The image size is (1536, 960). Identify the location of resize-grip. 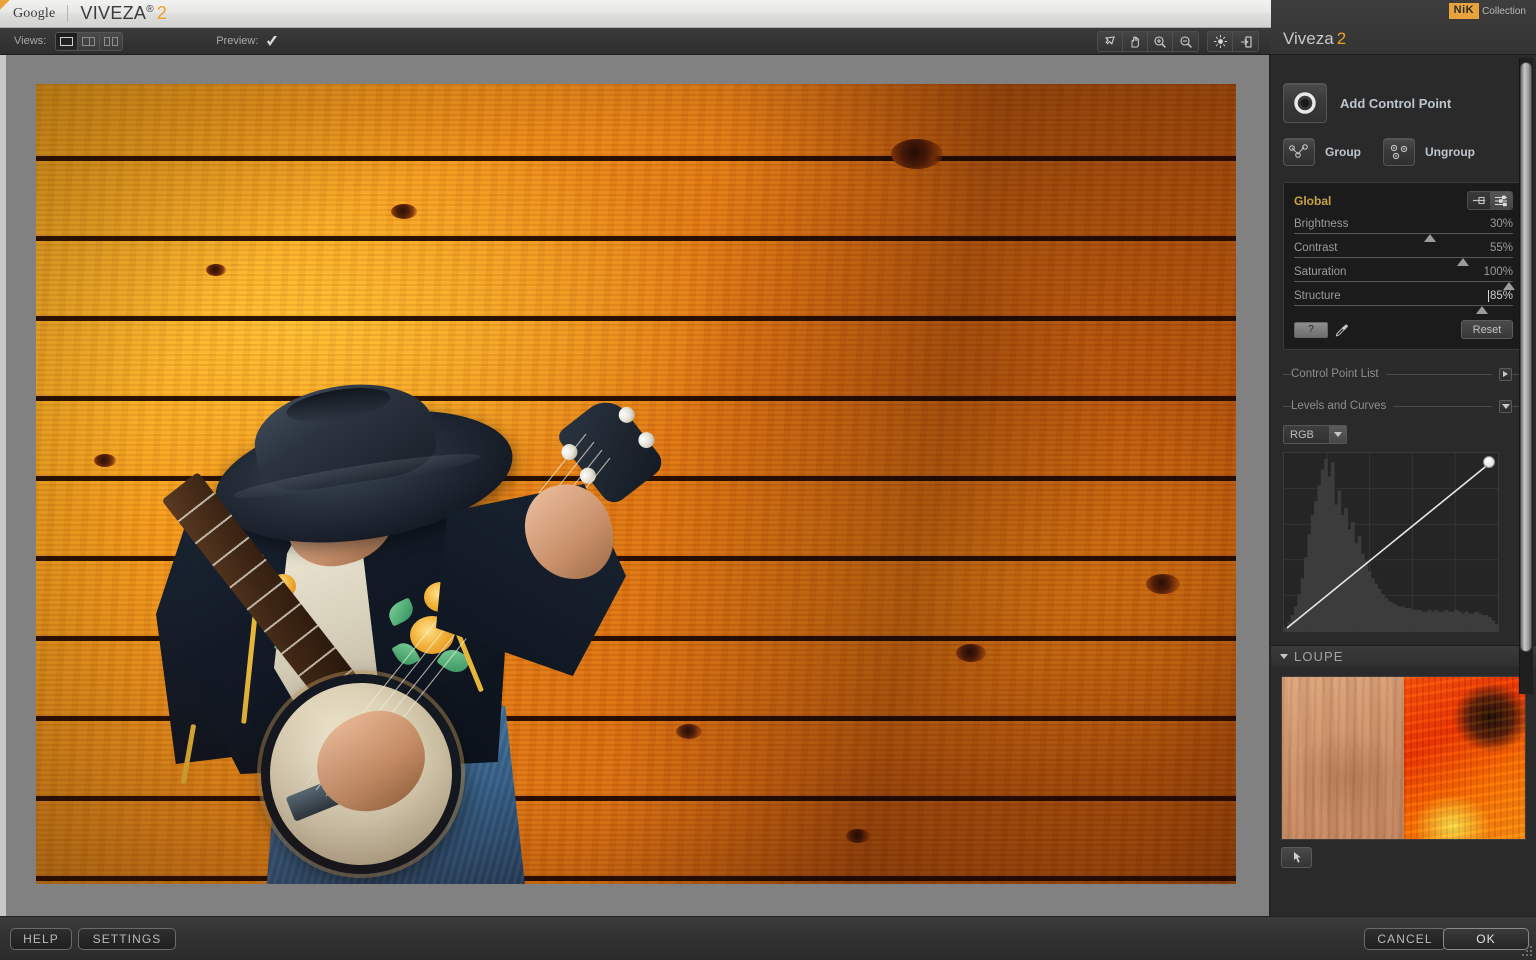
(1527, 951).